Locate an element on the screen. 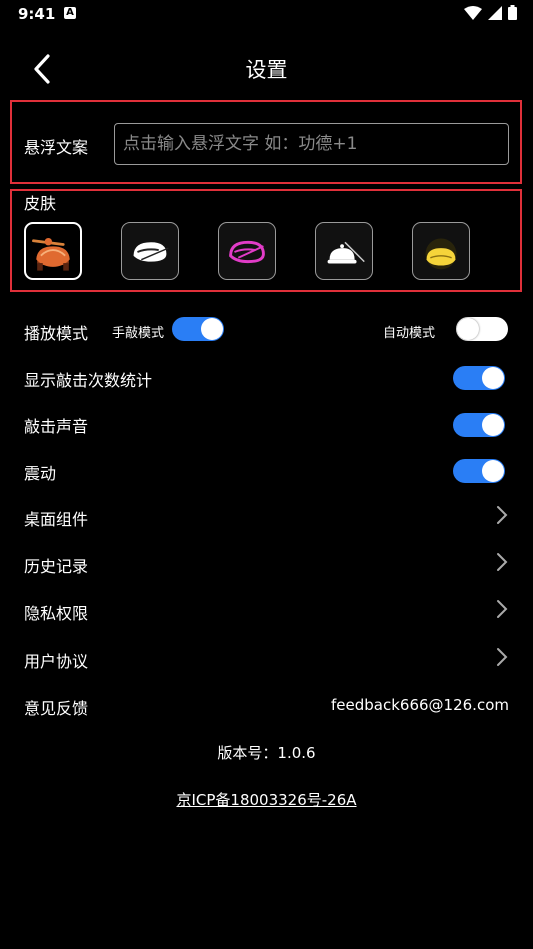 Image resolution: width=533 pixels, height=949 pixels. battery-icon is located at coordinates (512, 12).